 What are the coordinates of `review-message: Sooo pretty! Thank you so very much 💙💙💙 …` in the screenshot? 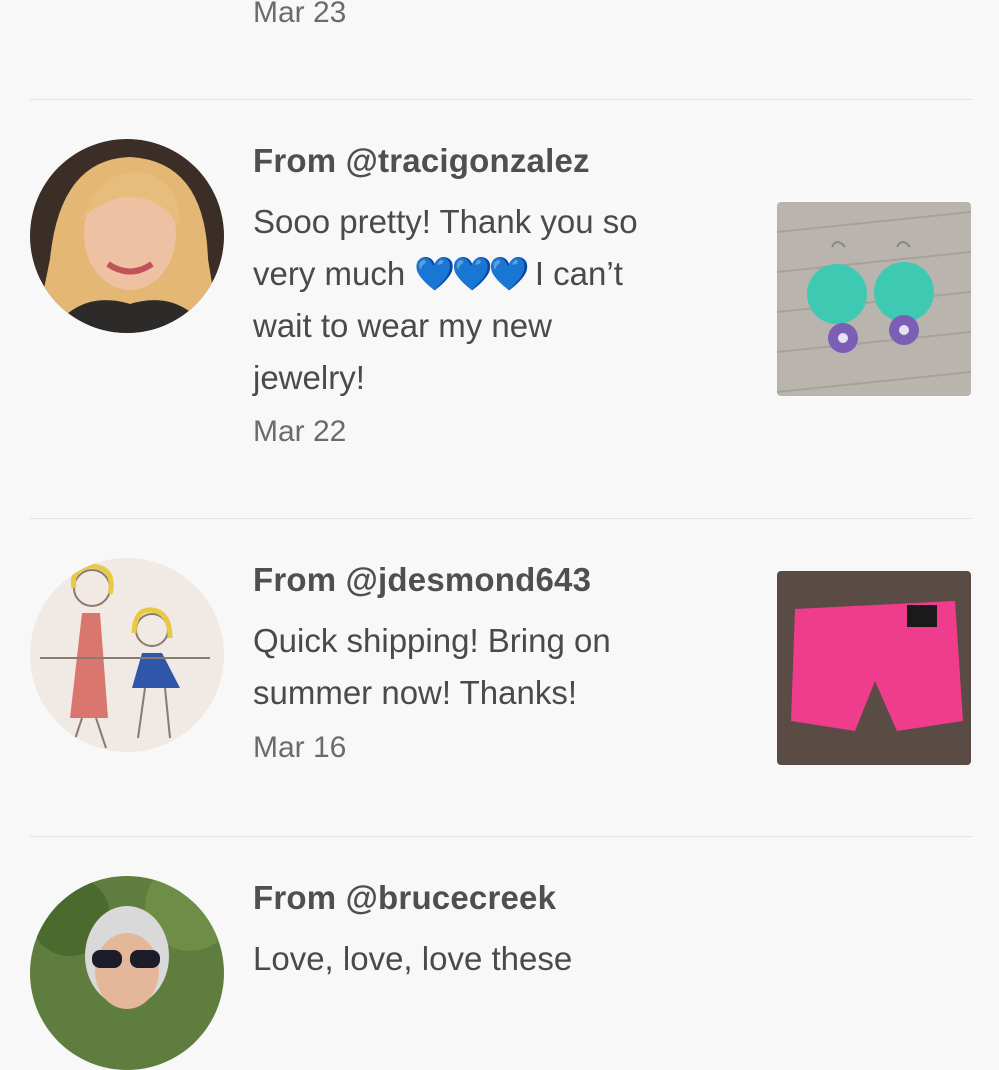 It's located at (498, 300).